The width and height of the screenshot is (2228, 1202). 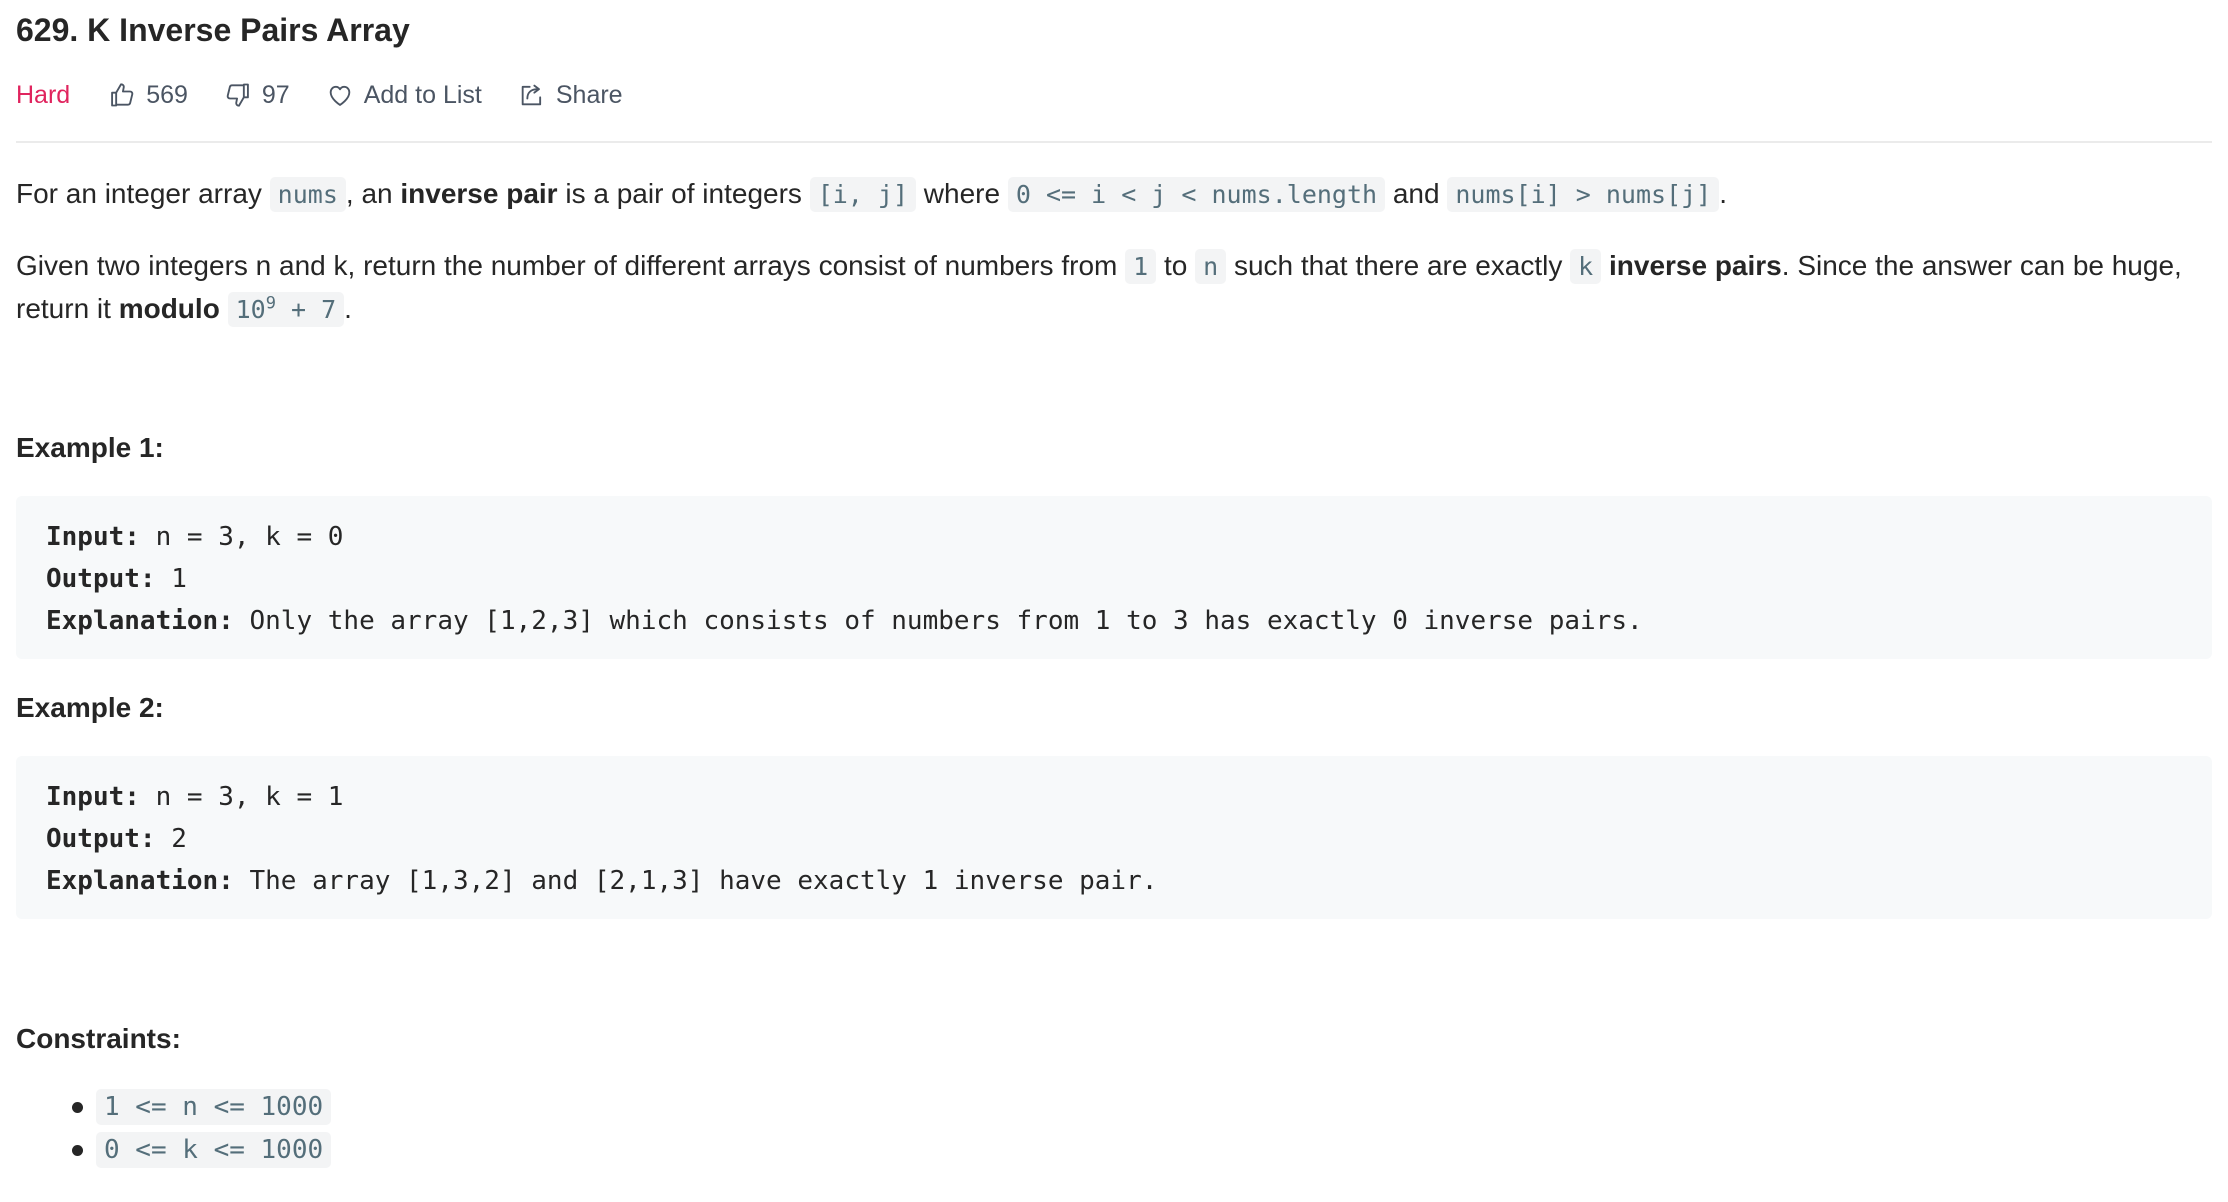 What do you see at coordinates (422, 95) in the screenshot?
I see `add-to-list-label: Add to List` at bounding box center [422, 95].